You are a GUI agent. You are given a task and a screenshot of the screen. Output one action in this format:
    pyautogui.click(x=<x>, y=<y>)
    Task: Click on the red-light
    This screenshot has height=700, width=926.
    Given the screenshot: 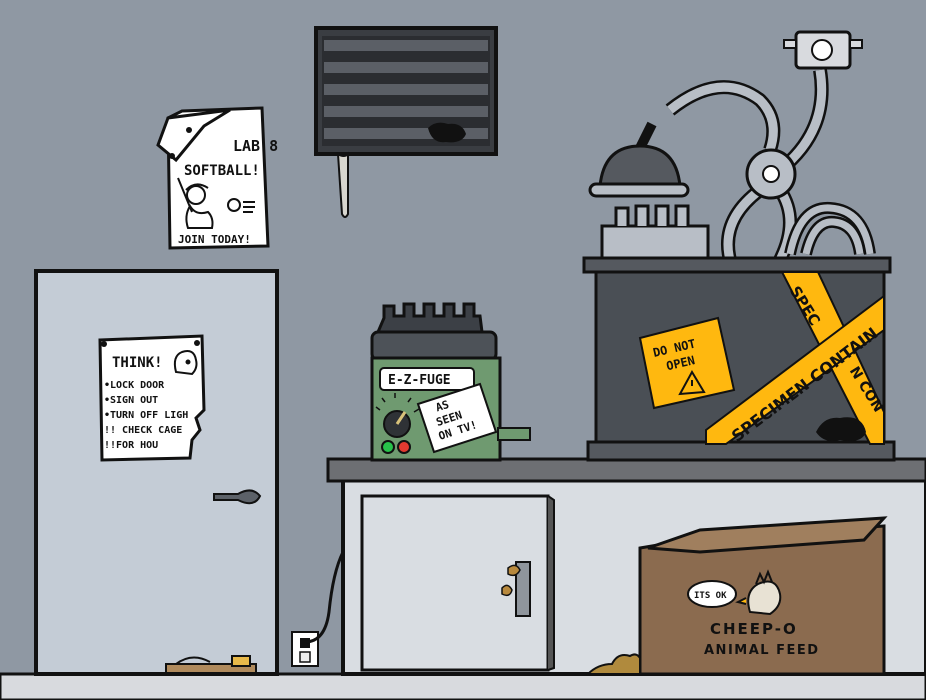 What is the action you would take?
    pyautogui.click(x=404, y=447)
    